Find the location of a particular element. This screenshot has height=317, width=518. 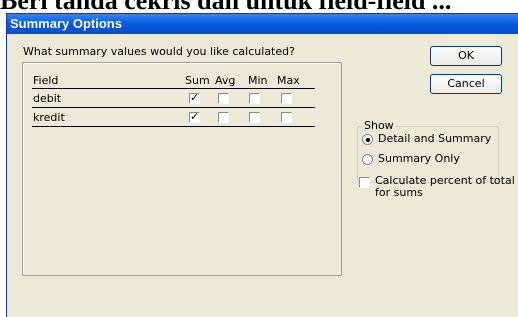

kredit-sum-checkbox: ✓ is located at coordinates (194, 116).